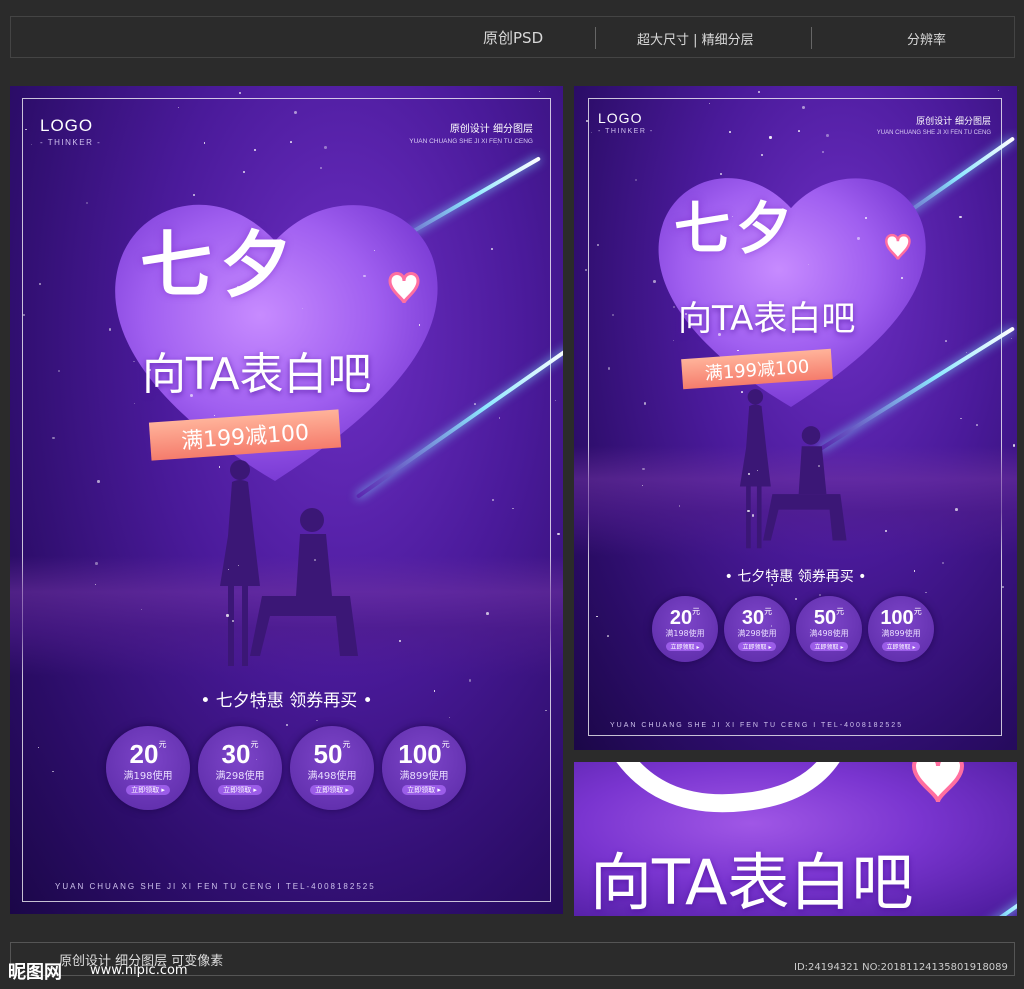  I want to click on poster-detail-crop: 向TA表白吧, so click(795, 839).